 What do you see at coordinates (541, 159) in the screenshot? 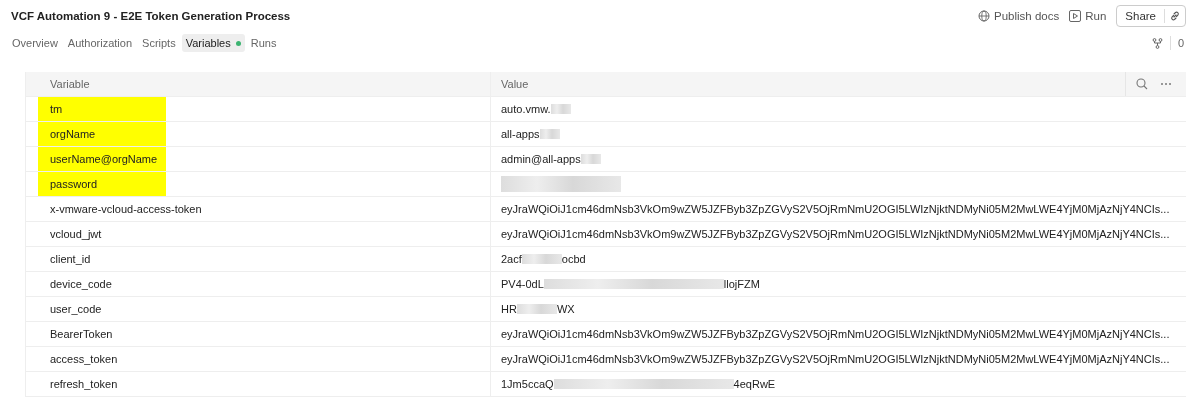
I see `table-cell: admin@all-apps` at bounding box center [541, 159].